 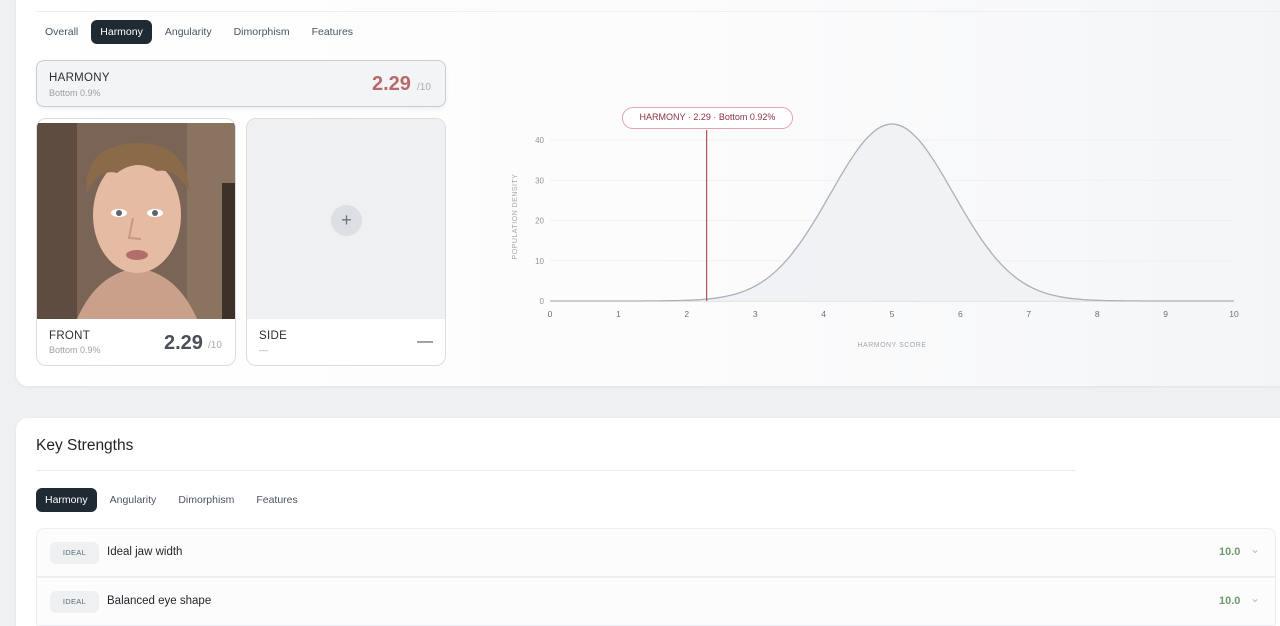 I want to click on x-tick-label: 3, so click(x=755, y=314).